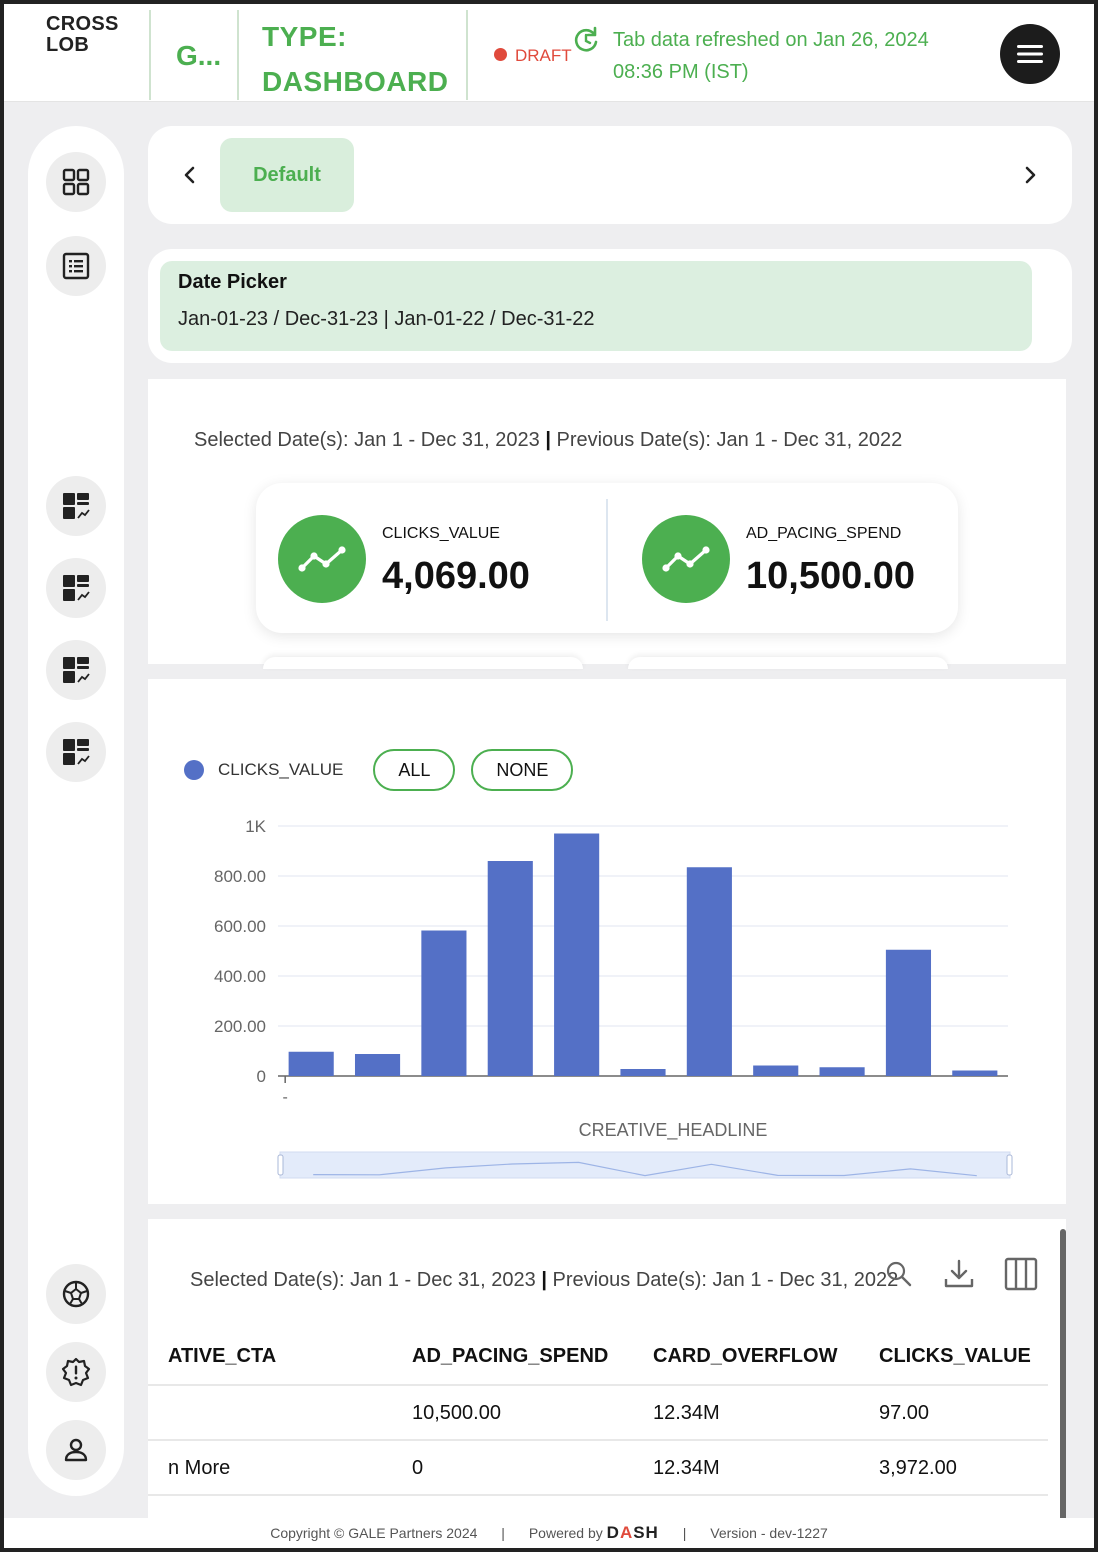 The height and width of the screenshot is (1552, 1098). I want to click on dash-logo: DASH, so click(633, 1532).